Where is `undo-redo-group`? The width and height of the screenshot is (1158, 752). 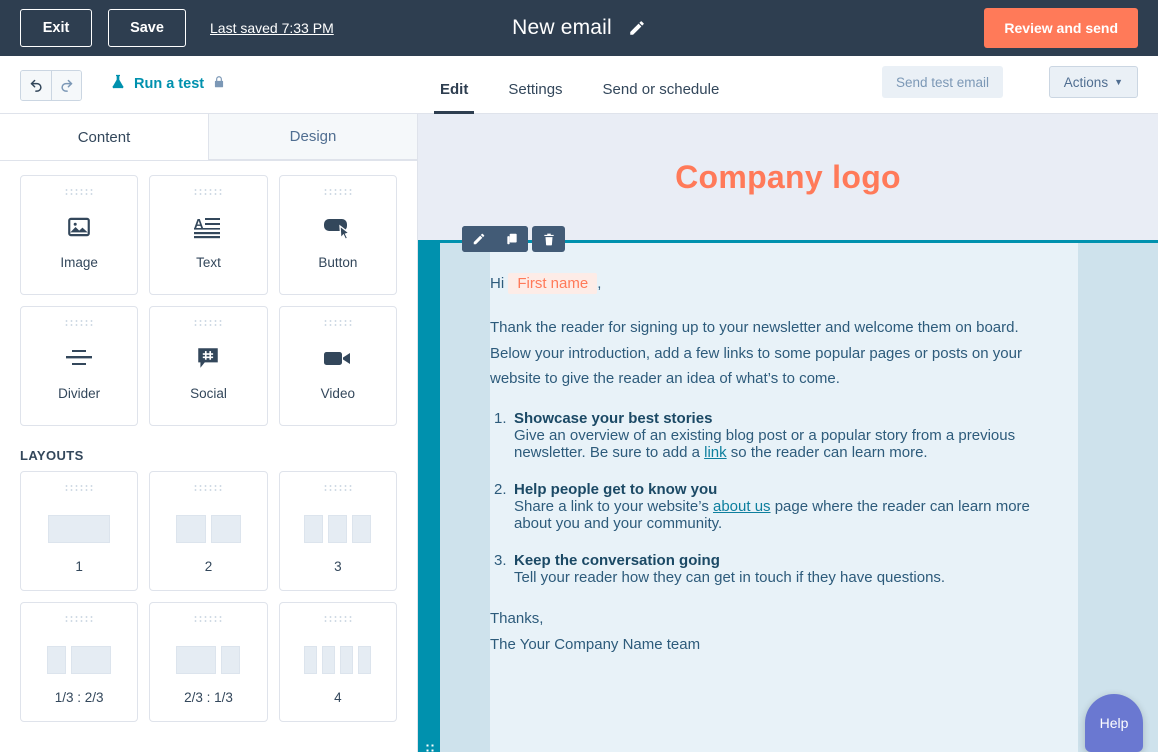
undo-redo-group is located at coordinates (51, 85).